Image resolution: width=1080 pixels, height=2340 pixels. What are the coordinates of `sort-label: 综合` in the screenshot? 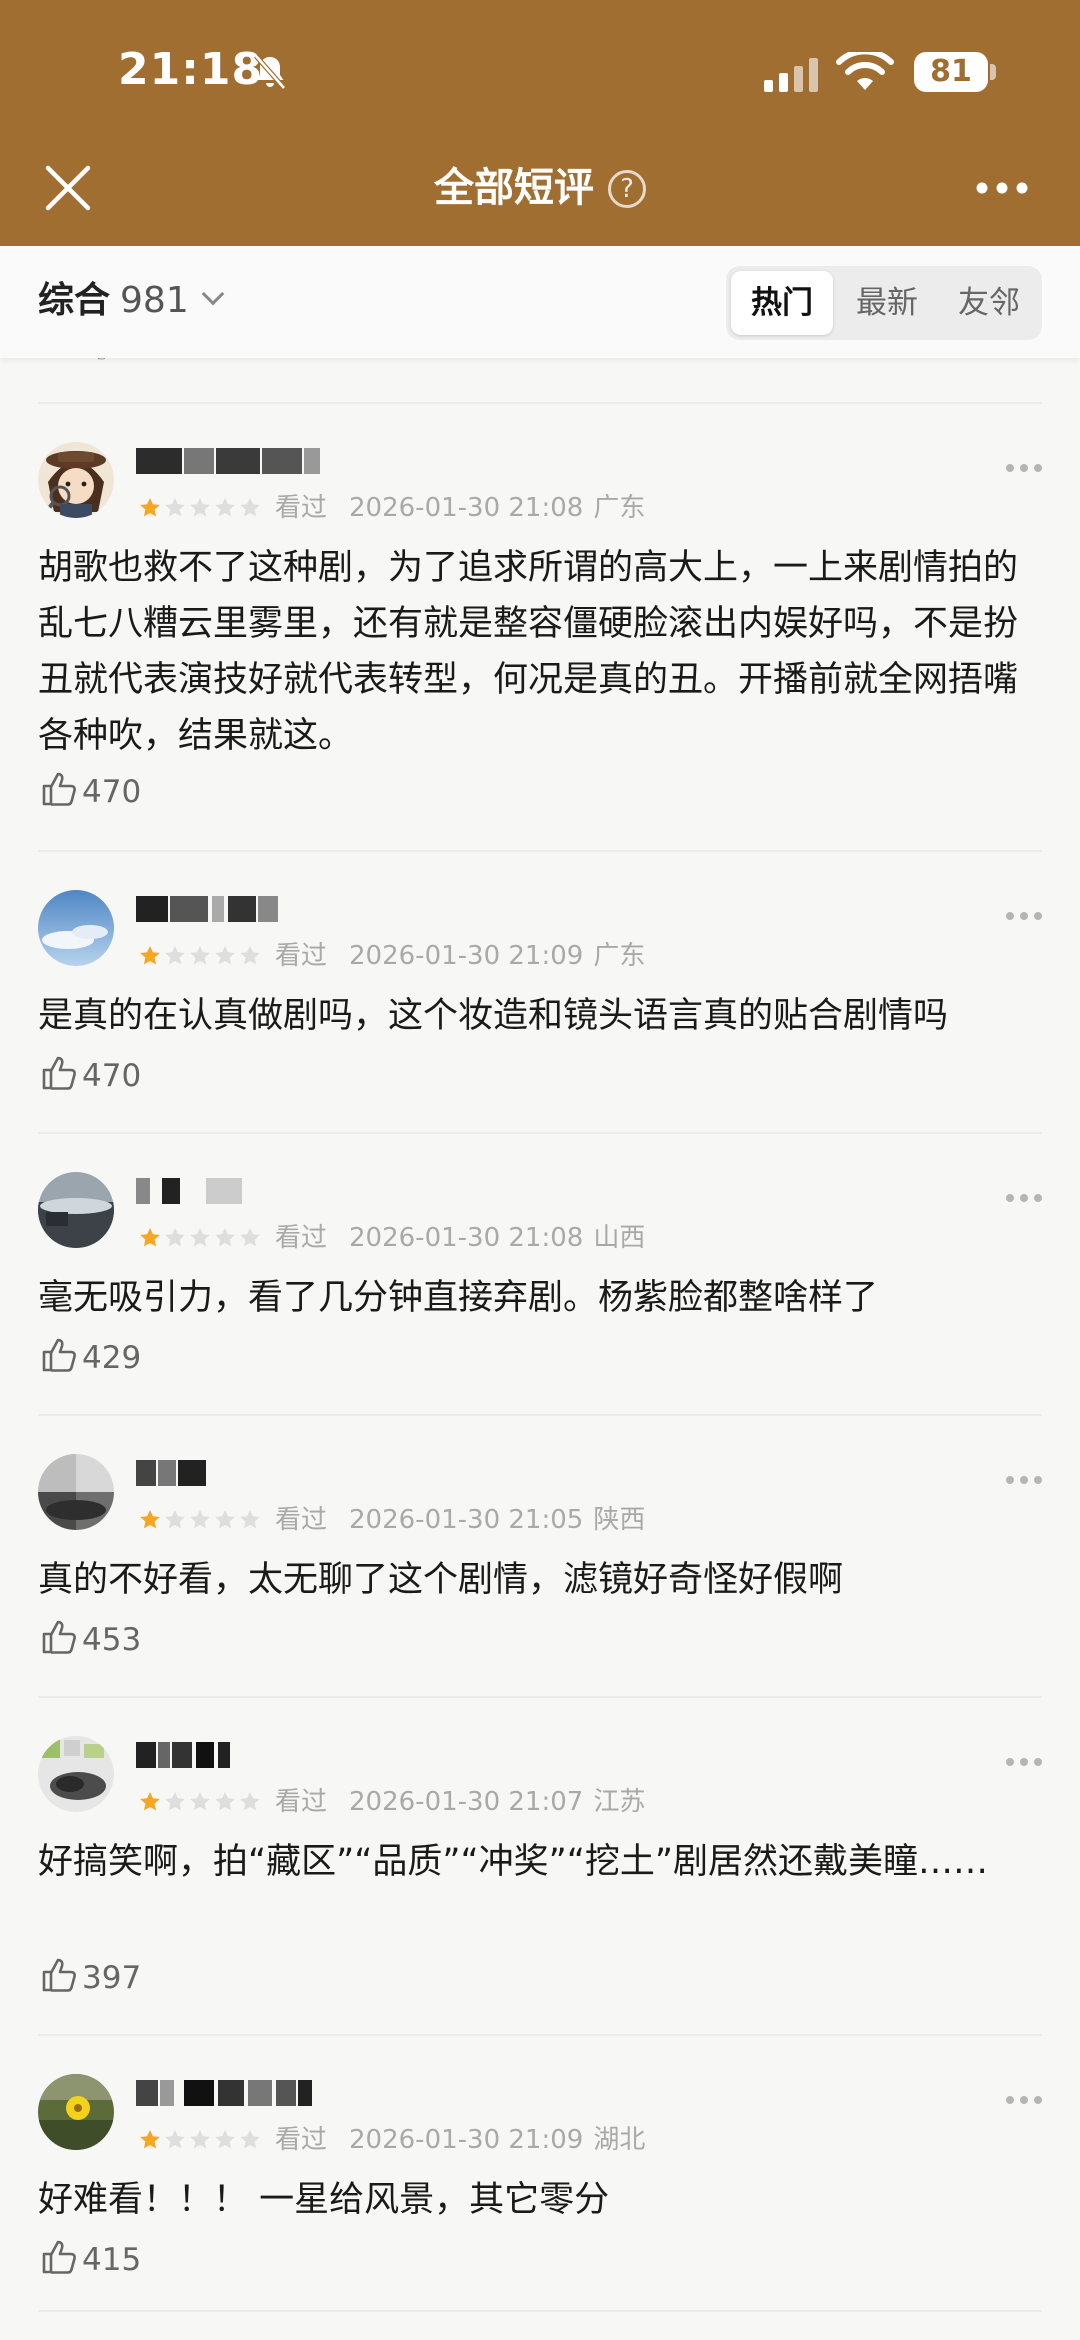 It's located at (74, 300).